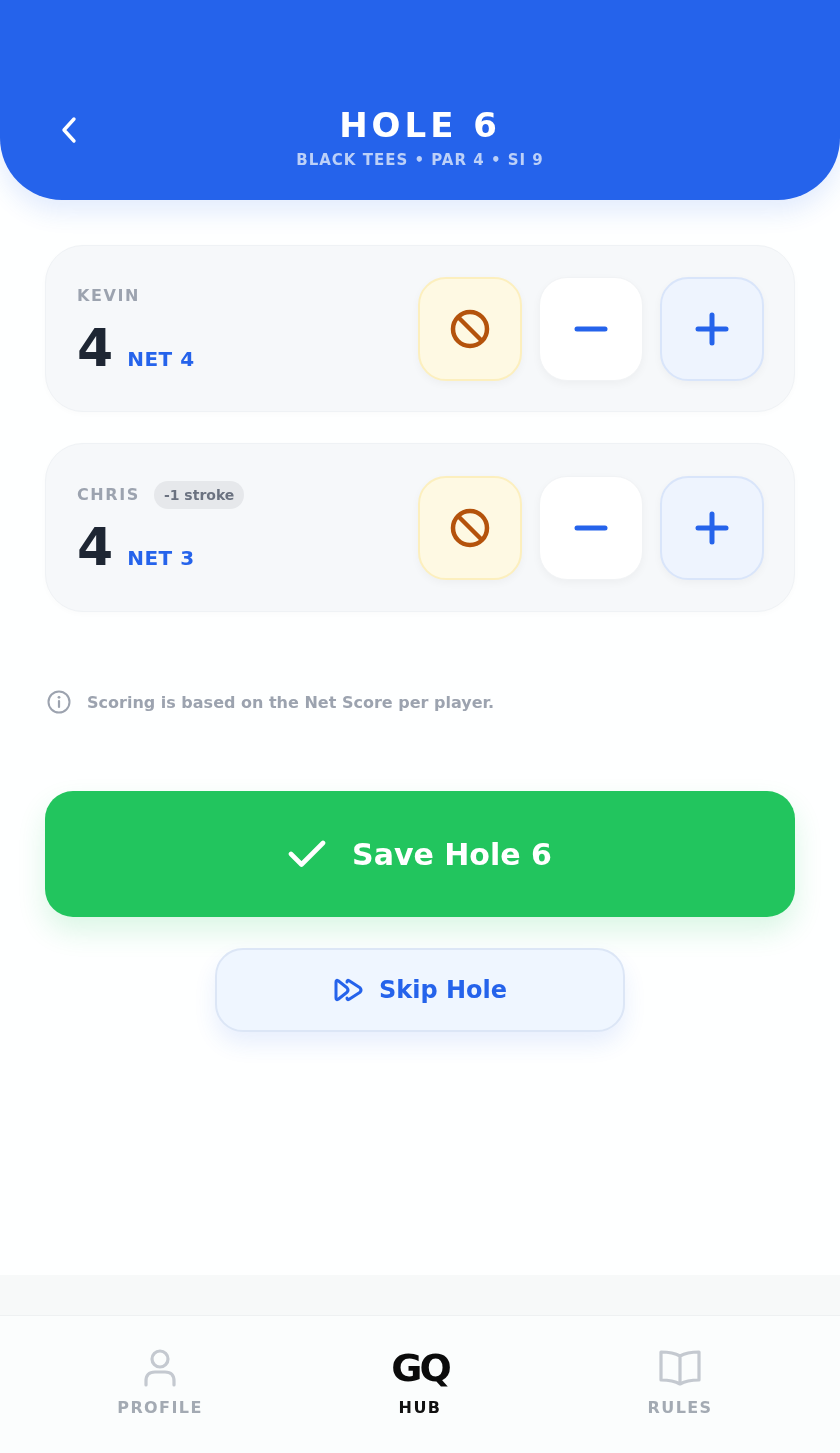  I want to click on hole-title: HOLE 6, so click(420, 125).